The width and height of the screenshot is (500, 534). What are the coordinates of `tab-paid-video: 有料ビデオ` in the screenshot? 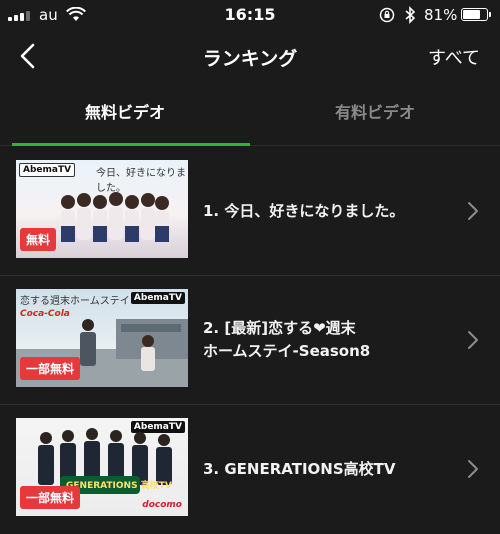 It's located at (375, 114).